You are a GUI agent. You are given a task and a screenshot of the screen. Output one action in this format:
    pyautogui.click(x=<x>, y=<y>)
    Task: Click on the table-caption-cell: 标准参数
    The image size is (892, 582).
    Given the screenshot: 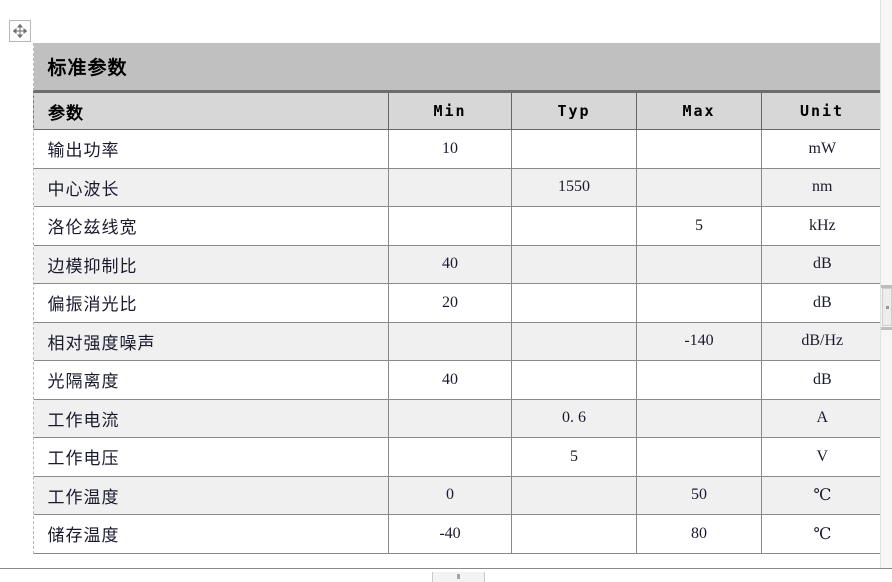 What is the action you would take?
    pyautogui.click(x=458, y=68)
    